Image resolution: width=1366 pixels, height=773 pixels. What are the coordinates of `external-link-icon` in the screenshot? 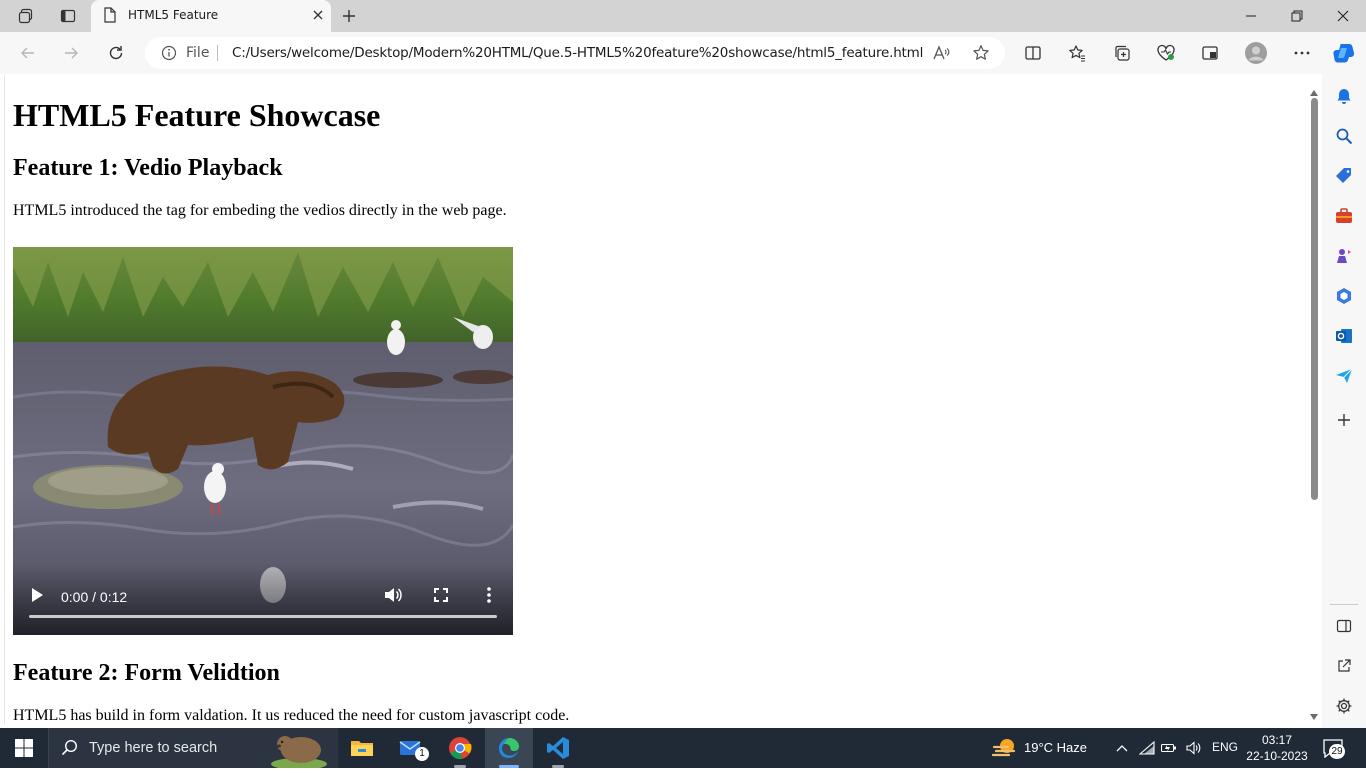 It's located at (1344, 666).